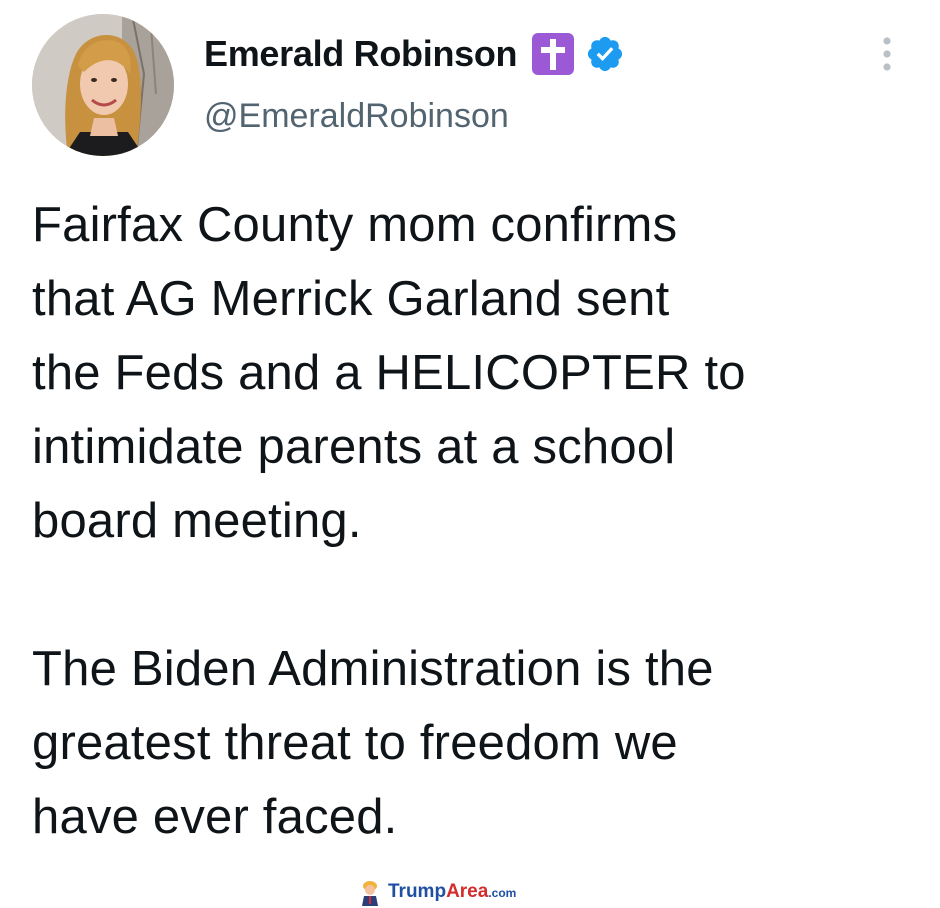 This screenshot has width=940, height=908. I want to click on more-vertical-icon, so click(887, 54).